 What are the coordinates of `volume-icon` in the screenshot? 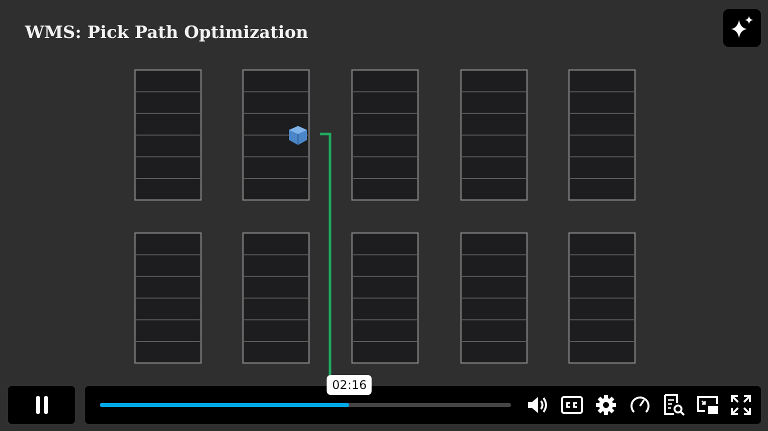 It's located at (538, 405).